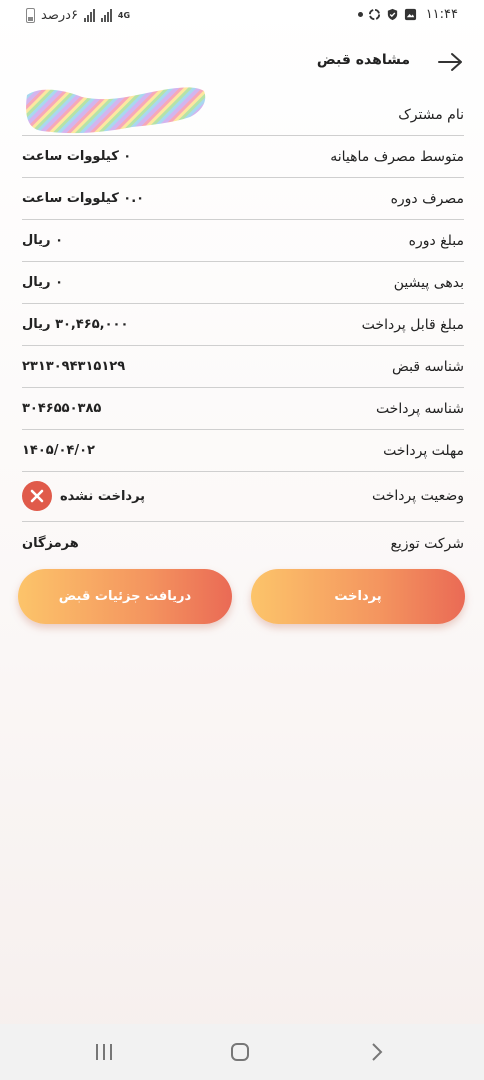 This screenshot has width=484, height=1080. Describe the element at coordinates (412, 325) in the screenshot. I see `row-label: مبلغ قابل پرداخت` at that location.